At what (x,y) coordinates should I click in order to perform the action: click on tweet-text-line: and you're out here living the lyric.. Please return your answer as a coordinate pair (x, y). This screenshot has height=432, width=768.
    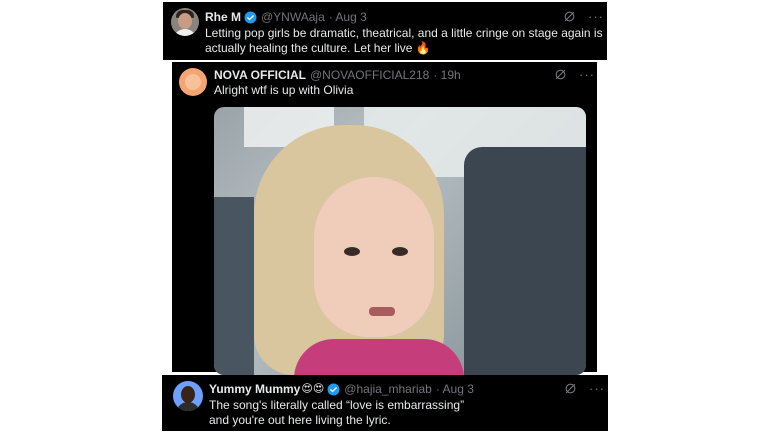
    Looking at the image, I should click on (300, 420).